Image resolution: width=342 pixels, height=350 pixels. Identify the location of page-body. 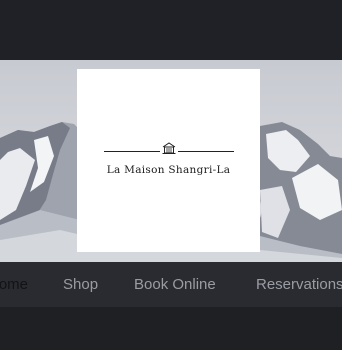
(171, 328).